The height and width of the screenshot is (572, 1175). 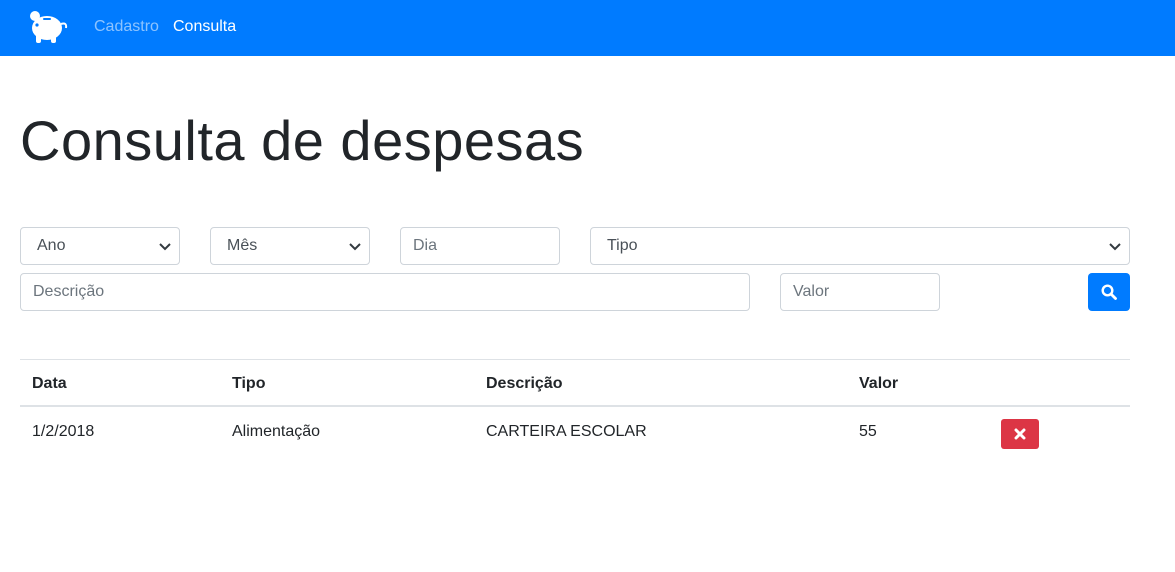 What do you see at coordinates (860, 292) in the screenshot?
I see `valor-input: Valor` at bounding box center [860, 292].